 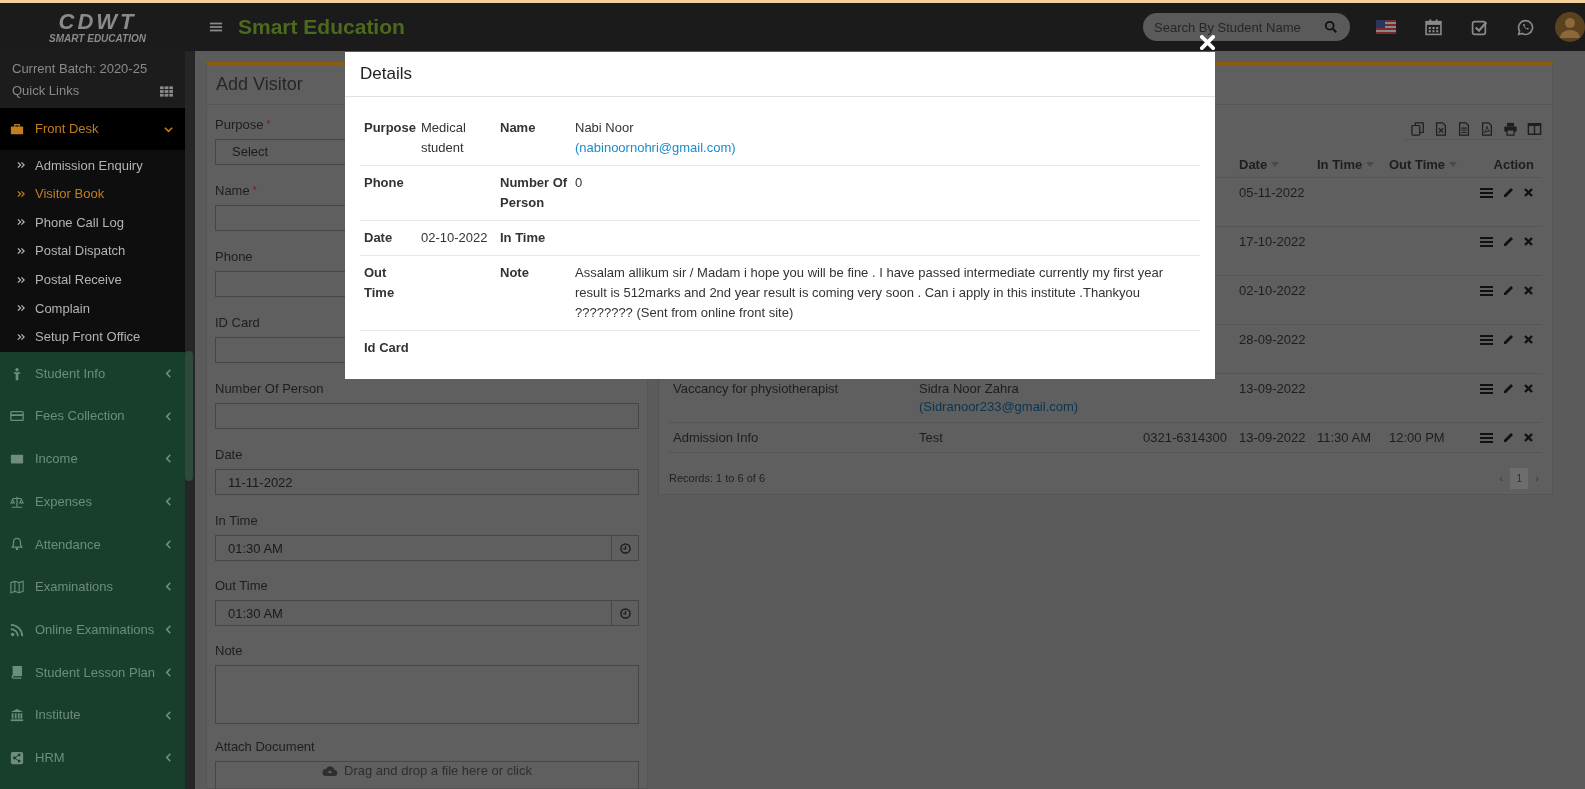 I want to click on detail-label: Id Card, so click(x=386, y=347).